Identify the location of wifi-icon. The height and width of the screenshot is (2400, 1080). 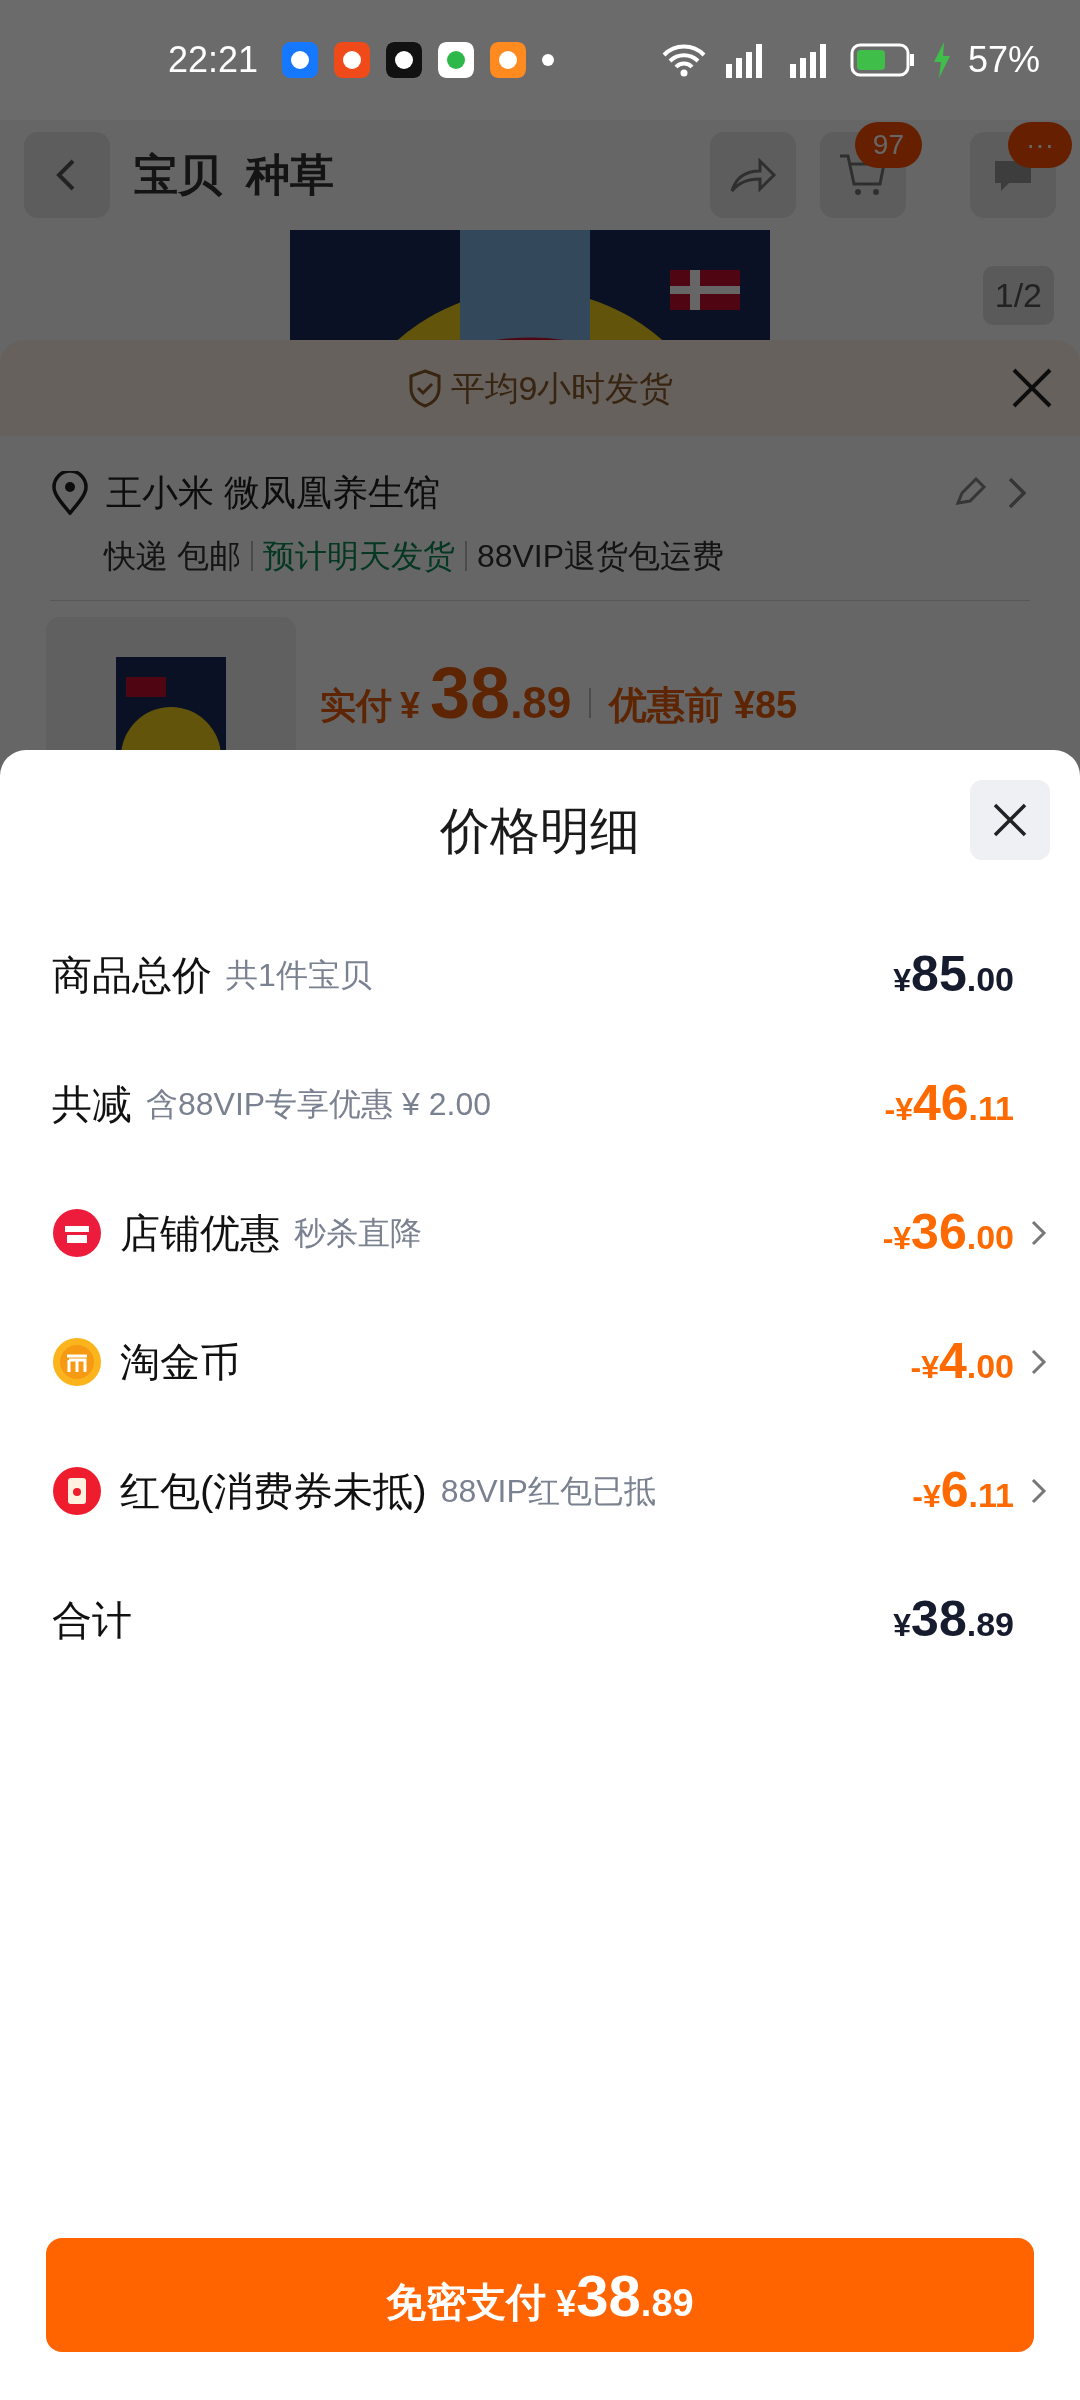
(683, 60).